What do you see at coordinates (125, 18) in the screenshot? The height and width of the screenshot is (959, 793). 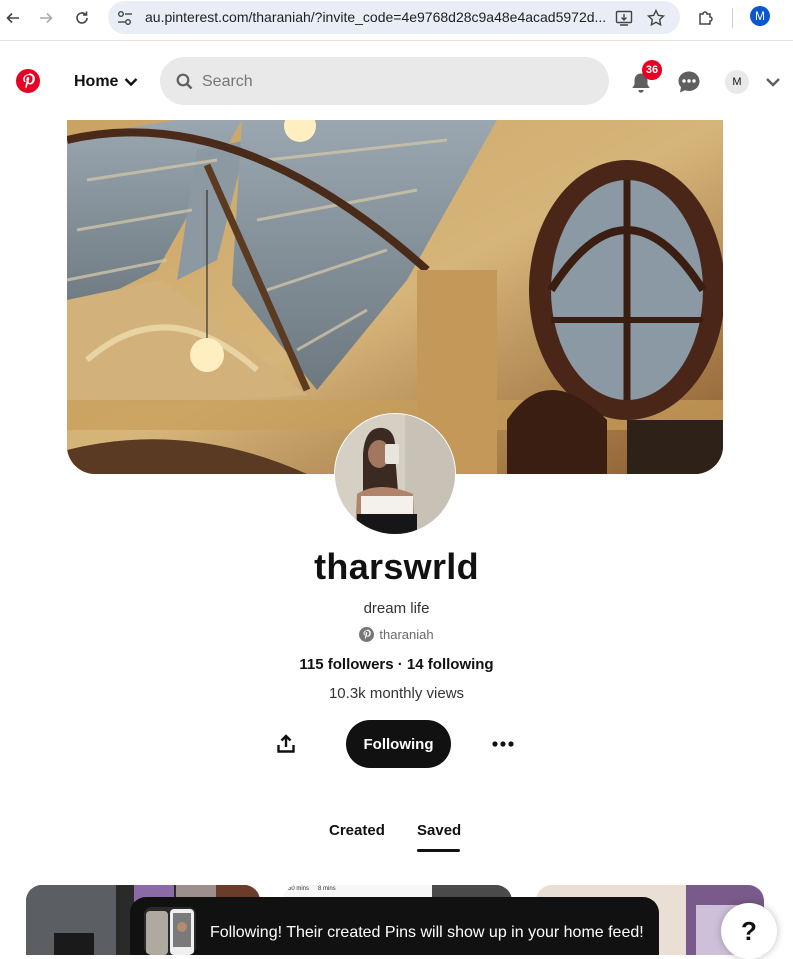 I see `site-info-icon` at bounding box center [125, 18].